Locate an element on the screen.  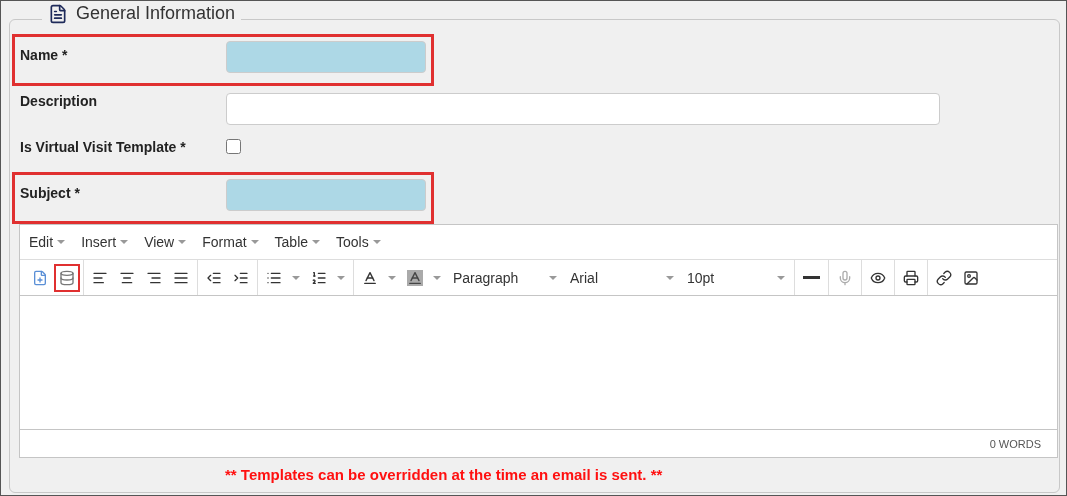
field-label: Name * is located at coordinates (44, 54).